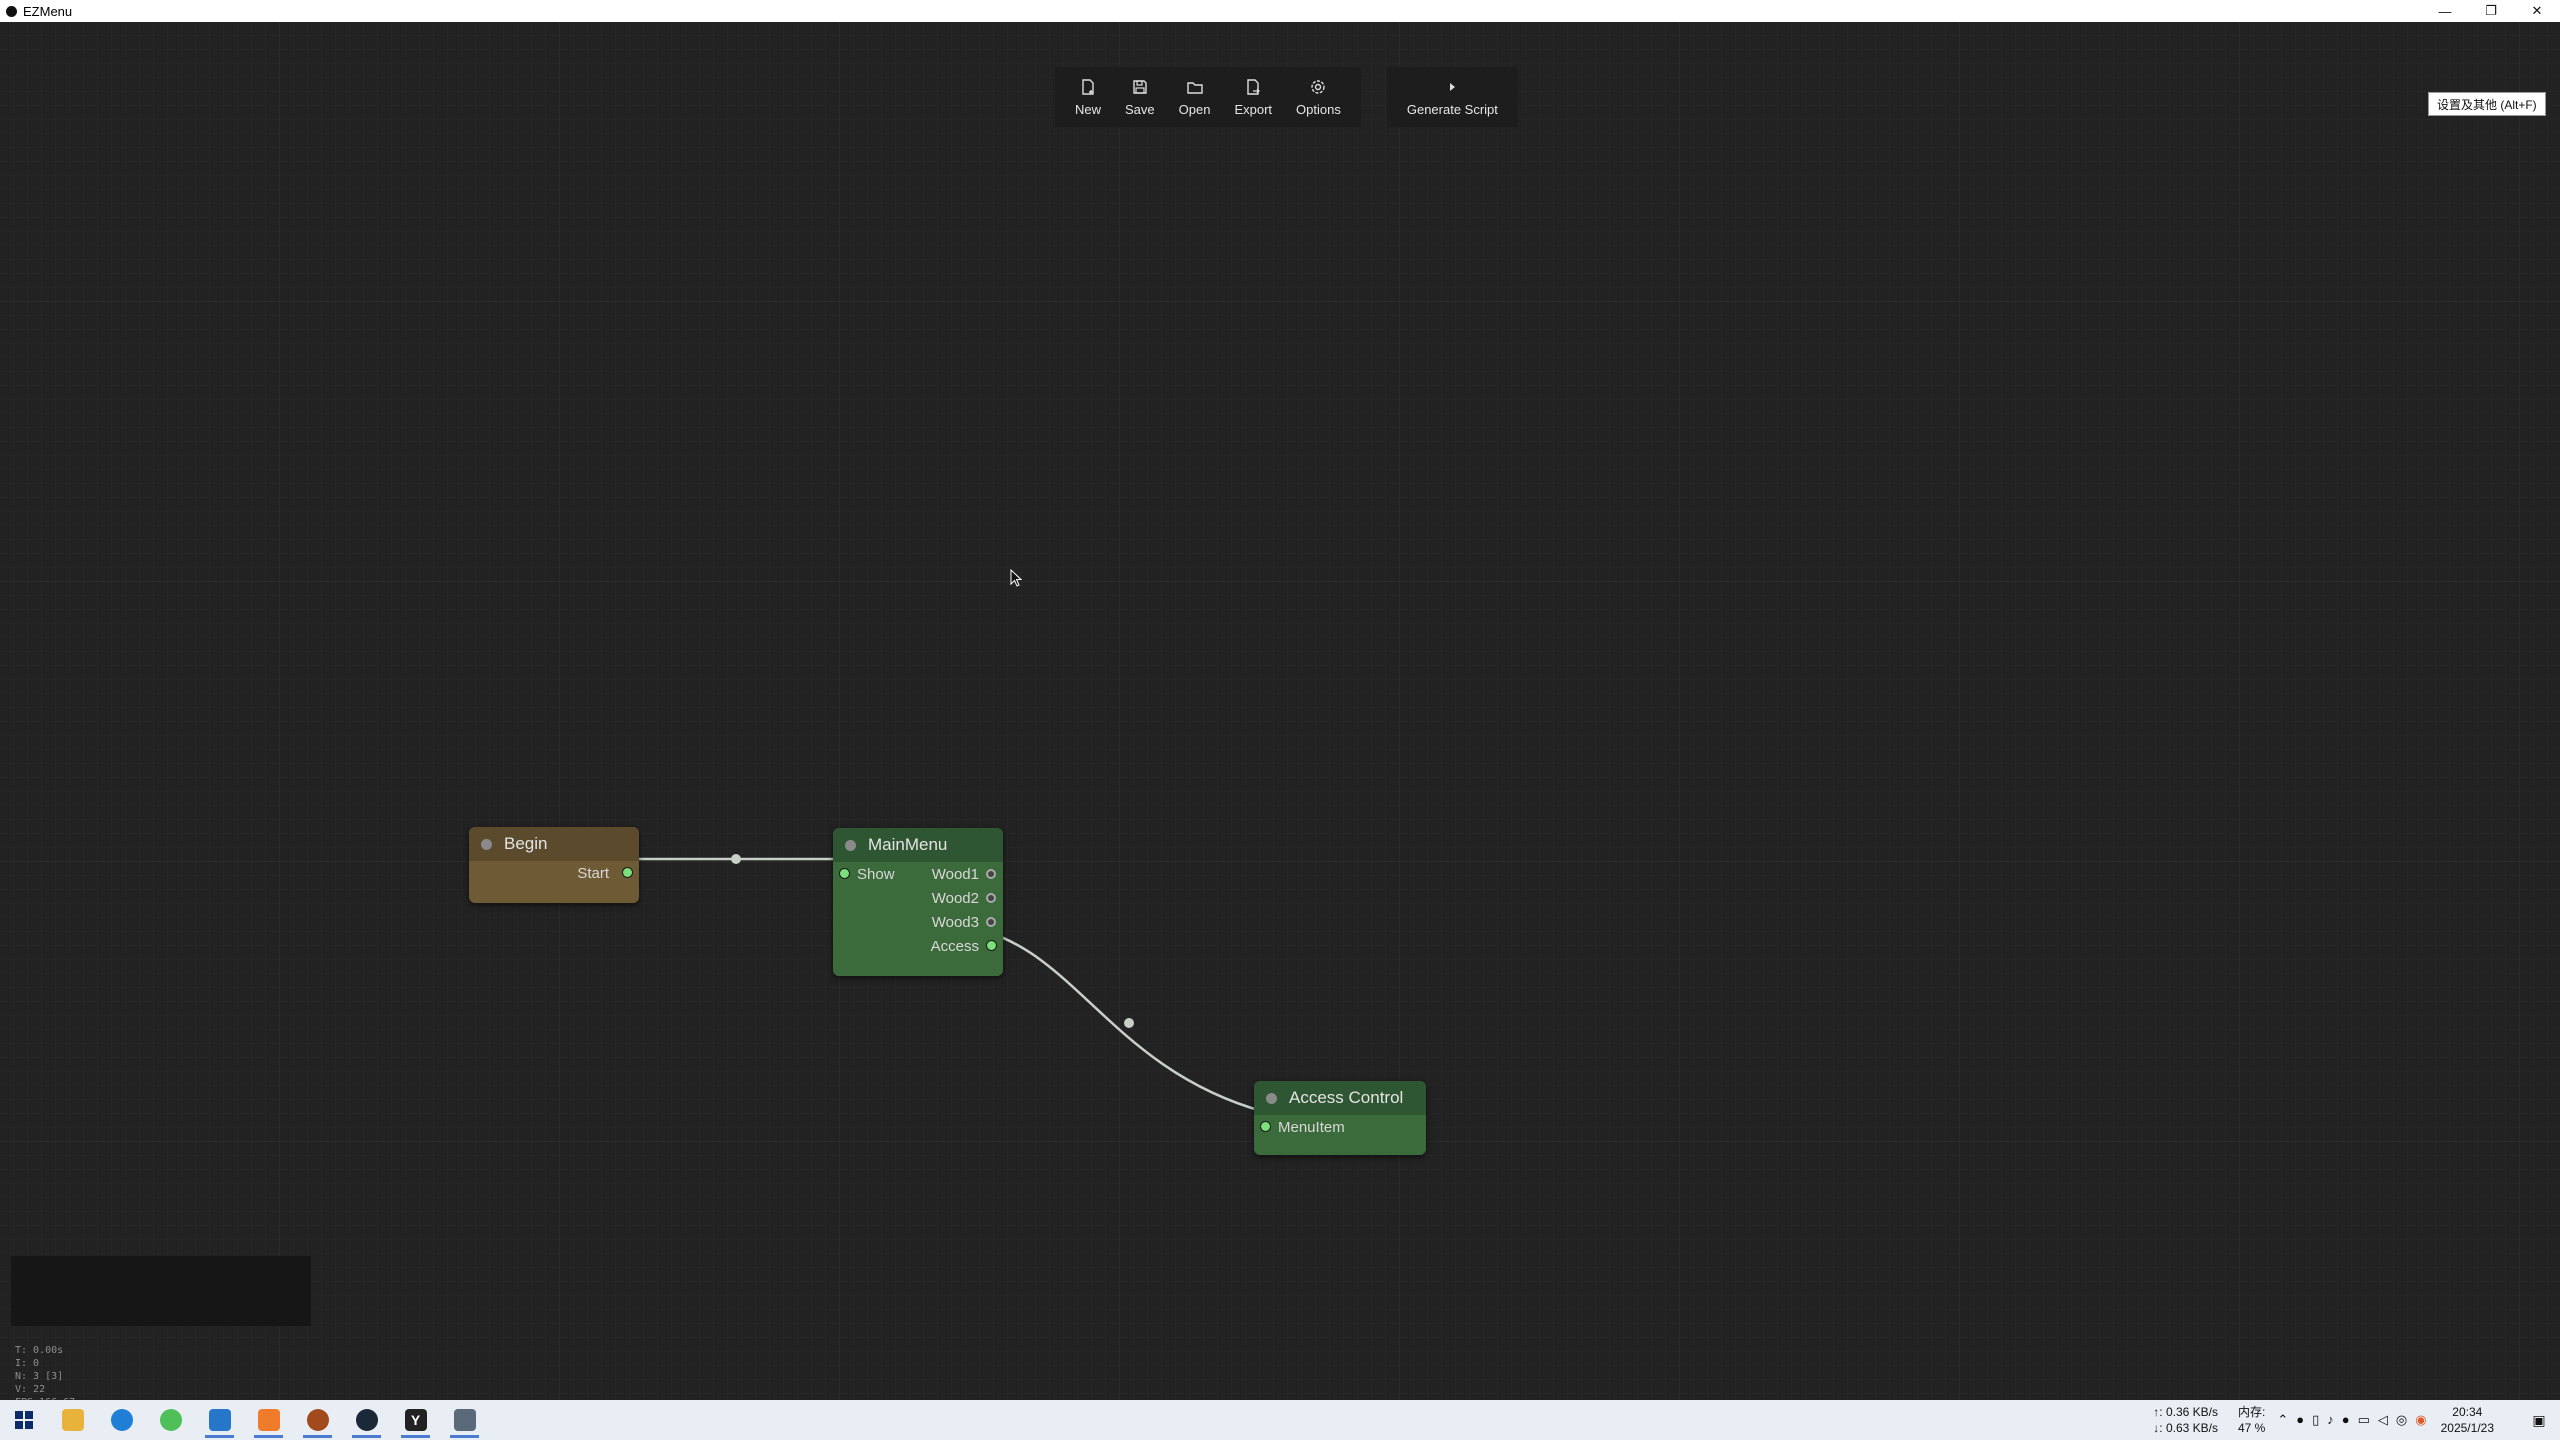 The image size is (2560, 1440). What do you see at coordinates (1253, 97) in the screenshot?
I see `export-button: Export` at bounding box center [1253, 97].